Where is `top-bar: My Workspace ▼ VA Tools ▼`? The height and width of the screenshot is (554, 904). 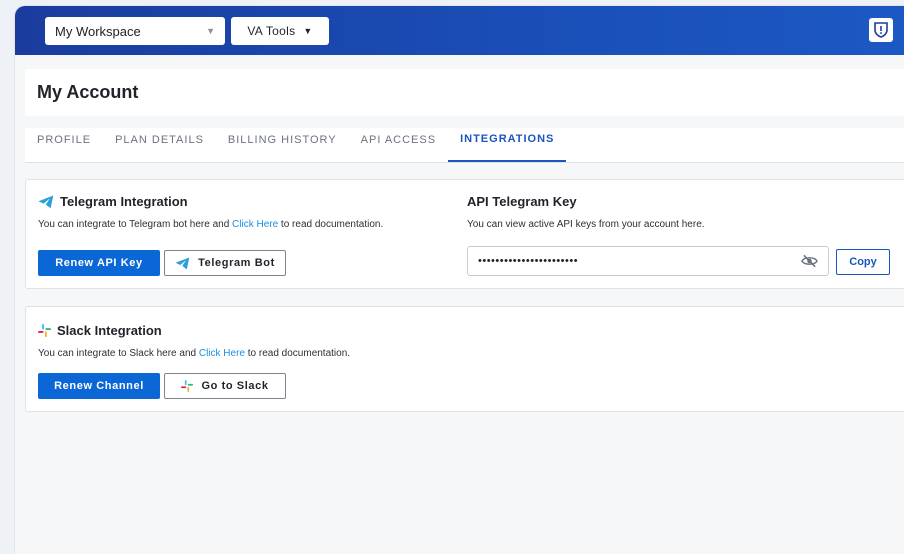 top-bar: My Workspace ▼ VA Tools ▼ is located at coordinates (459, 30).